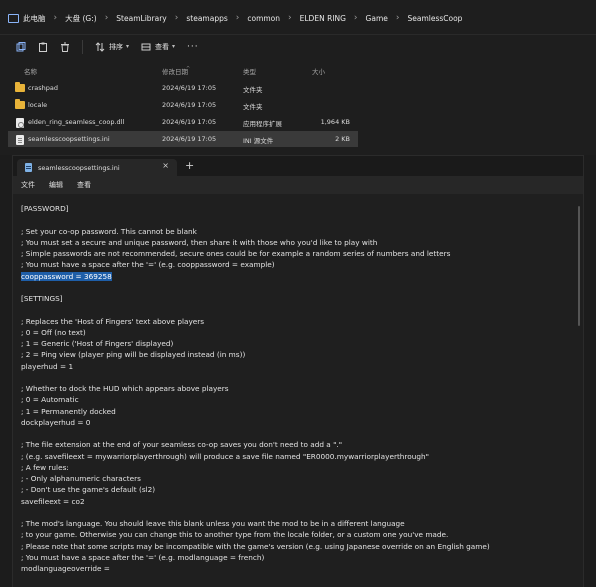 This screenshot has width=596, height=587. I want to click on paste-icon, so click(43, 47).